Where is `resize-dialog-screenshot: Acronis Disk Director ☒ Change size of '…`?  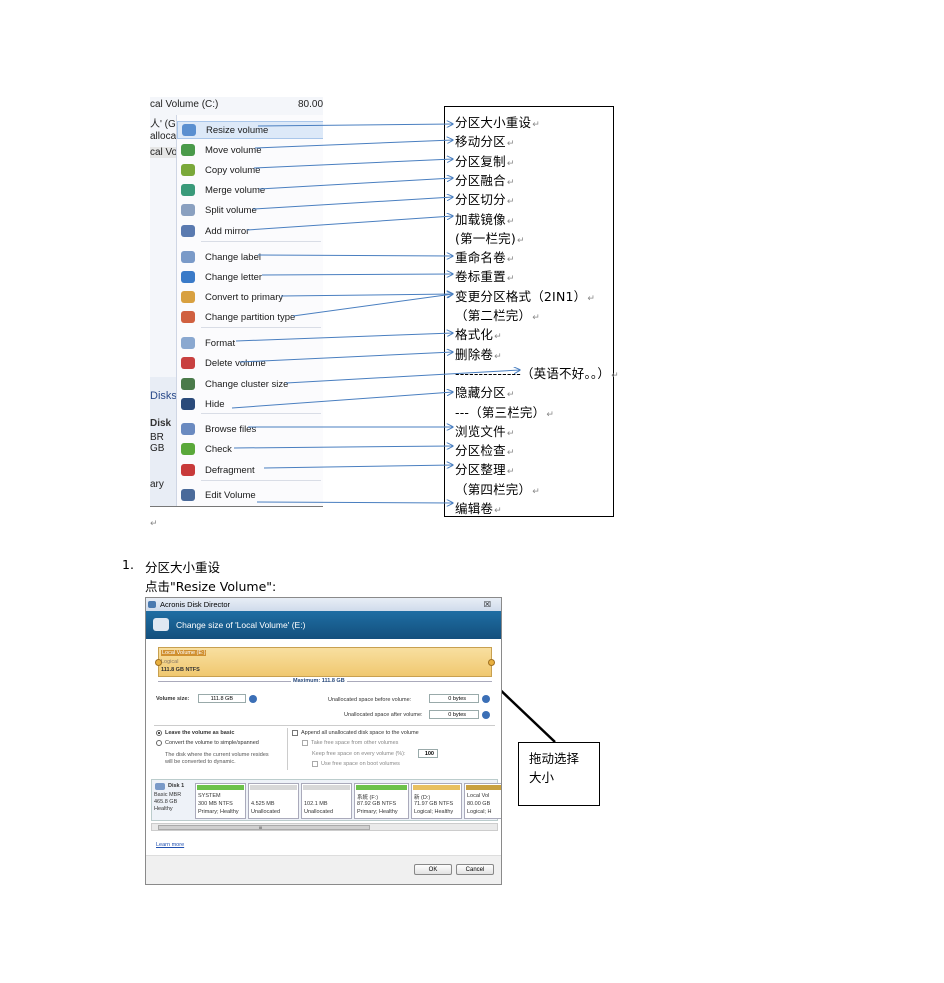
resize-dialog-screenshot: Acronis Disk Director ☒ Change size of '… is located at coordinates (323, 741).